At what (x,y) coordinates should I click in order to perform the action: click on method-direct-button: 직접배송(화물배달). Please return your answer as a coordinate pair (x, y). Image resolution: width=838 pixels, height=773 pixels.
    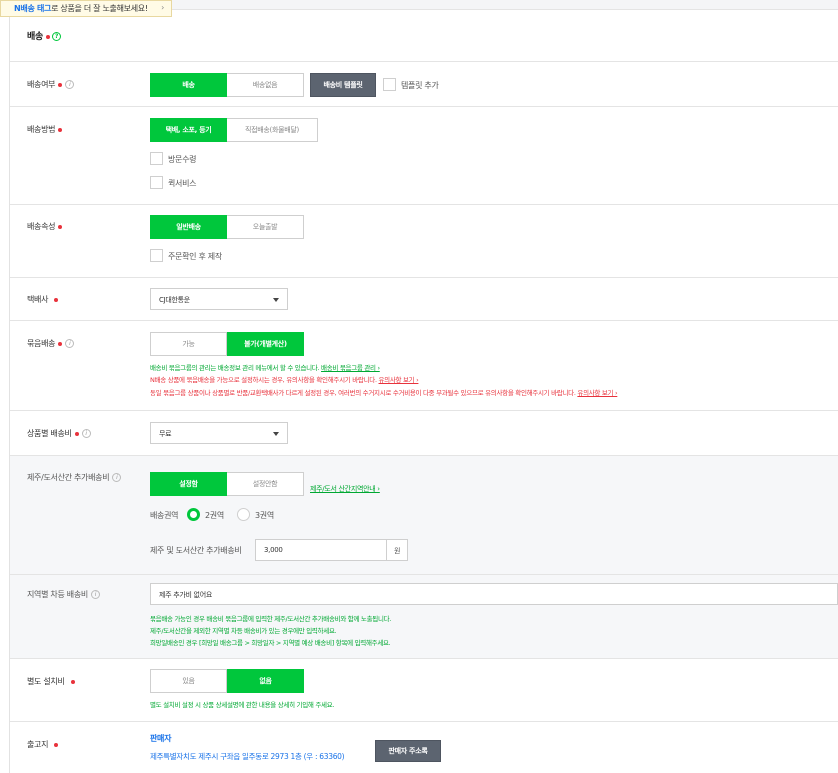
    Looking at the image, I should click on (272, 130).